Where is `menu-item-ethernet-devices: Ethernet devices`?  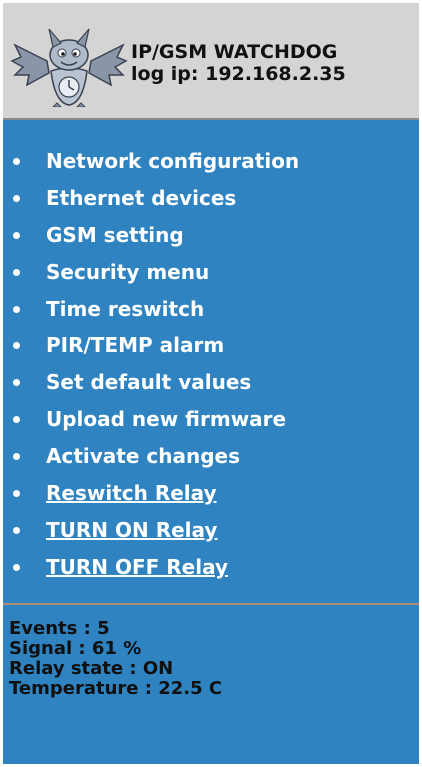
menu-item-ethernet-devices: Ethernet devices is located at coordinates (211, 204).